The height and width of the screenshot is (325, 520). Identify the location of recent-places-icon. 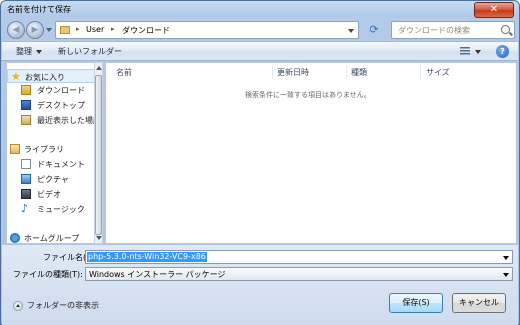
(26, 120).